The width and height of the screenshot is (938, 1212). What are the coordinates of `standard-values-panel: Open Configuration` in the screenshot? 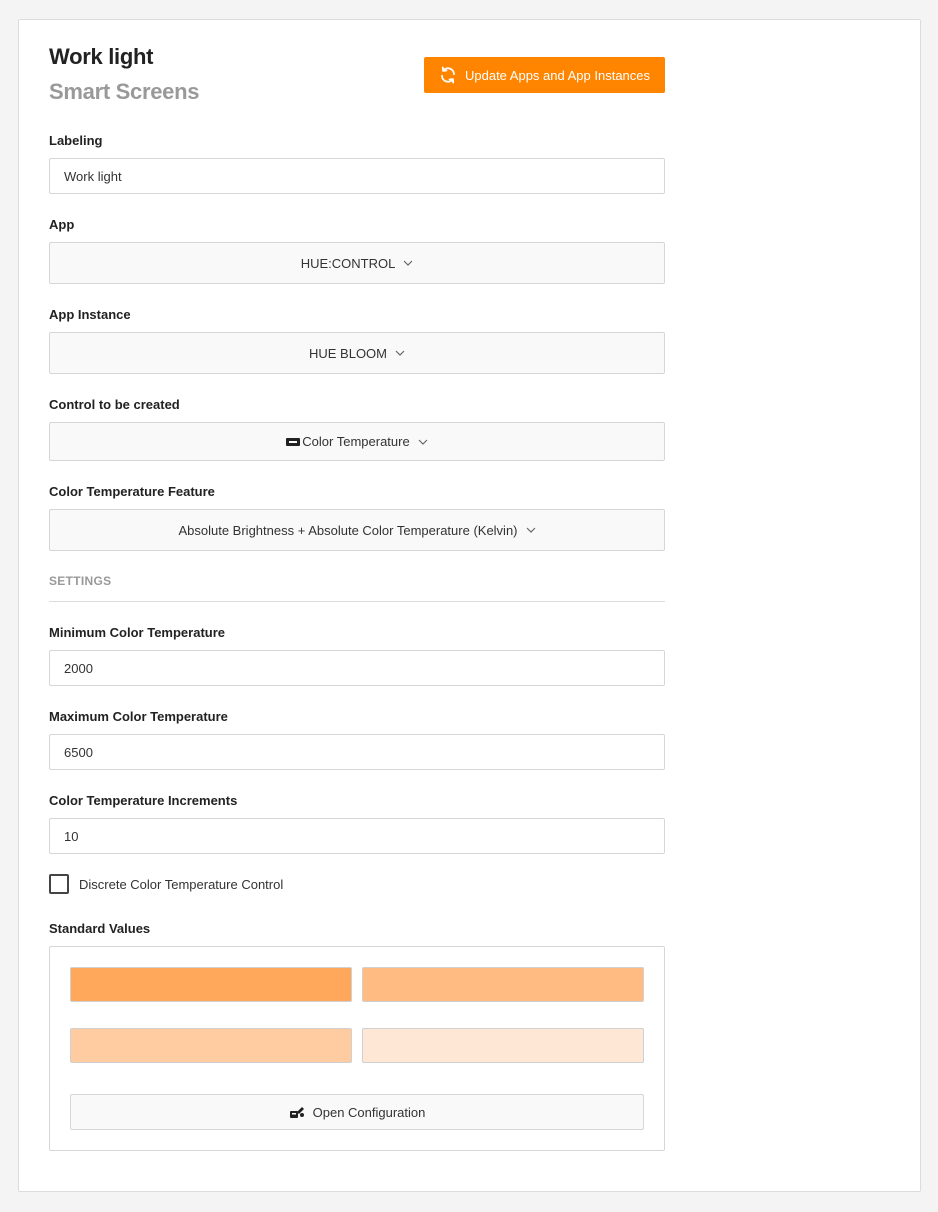 It's located at (357, 1048).